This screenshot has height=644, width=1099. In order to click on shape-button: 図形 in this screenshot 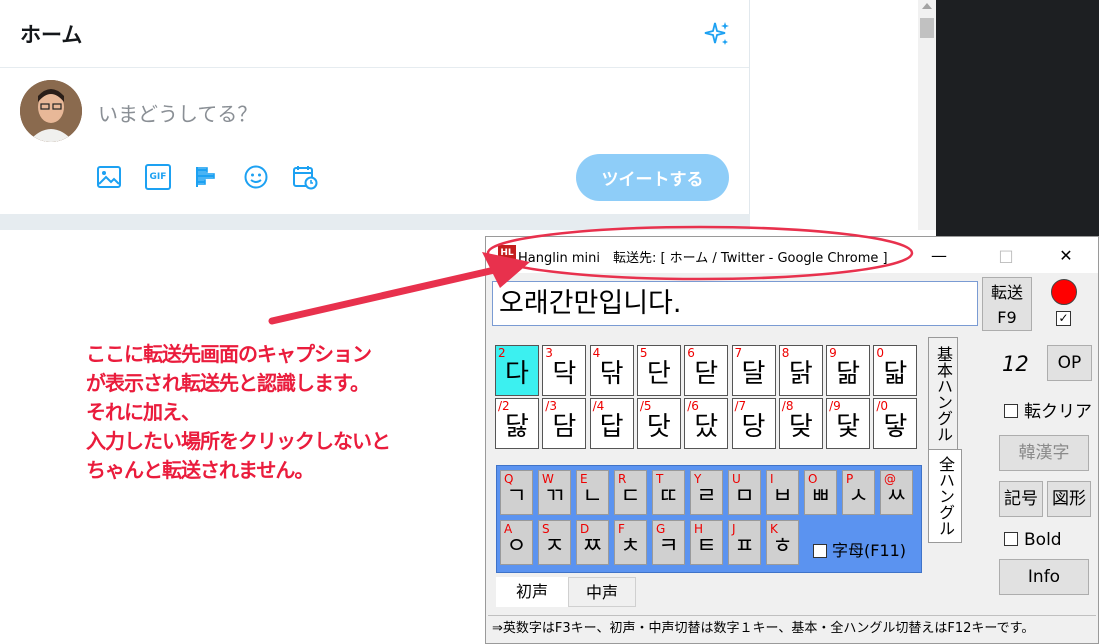, I will do `click(1069, 499)`.